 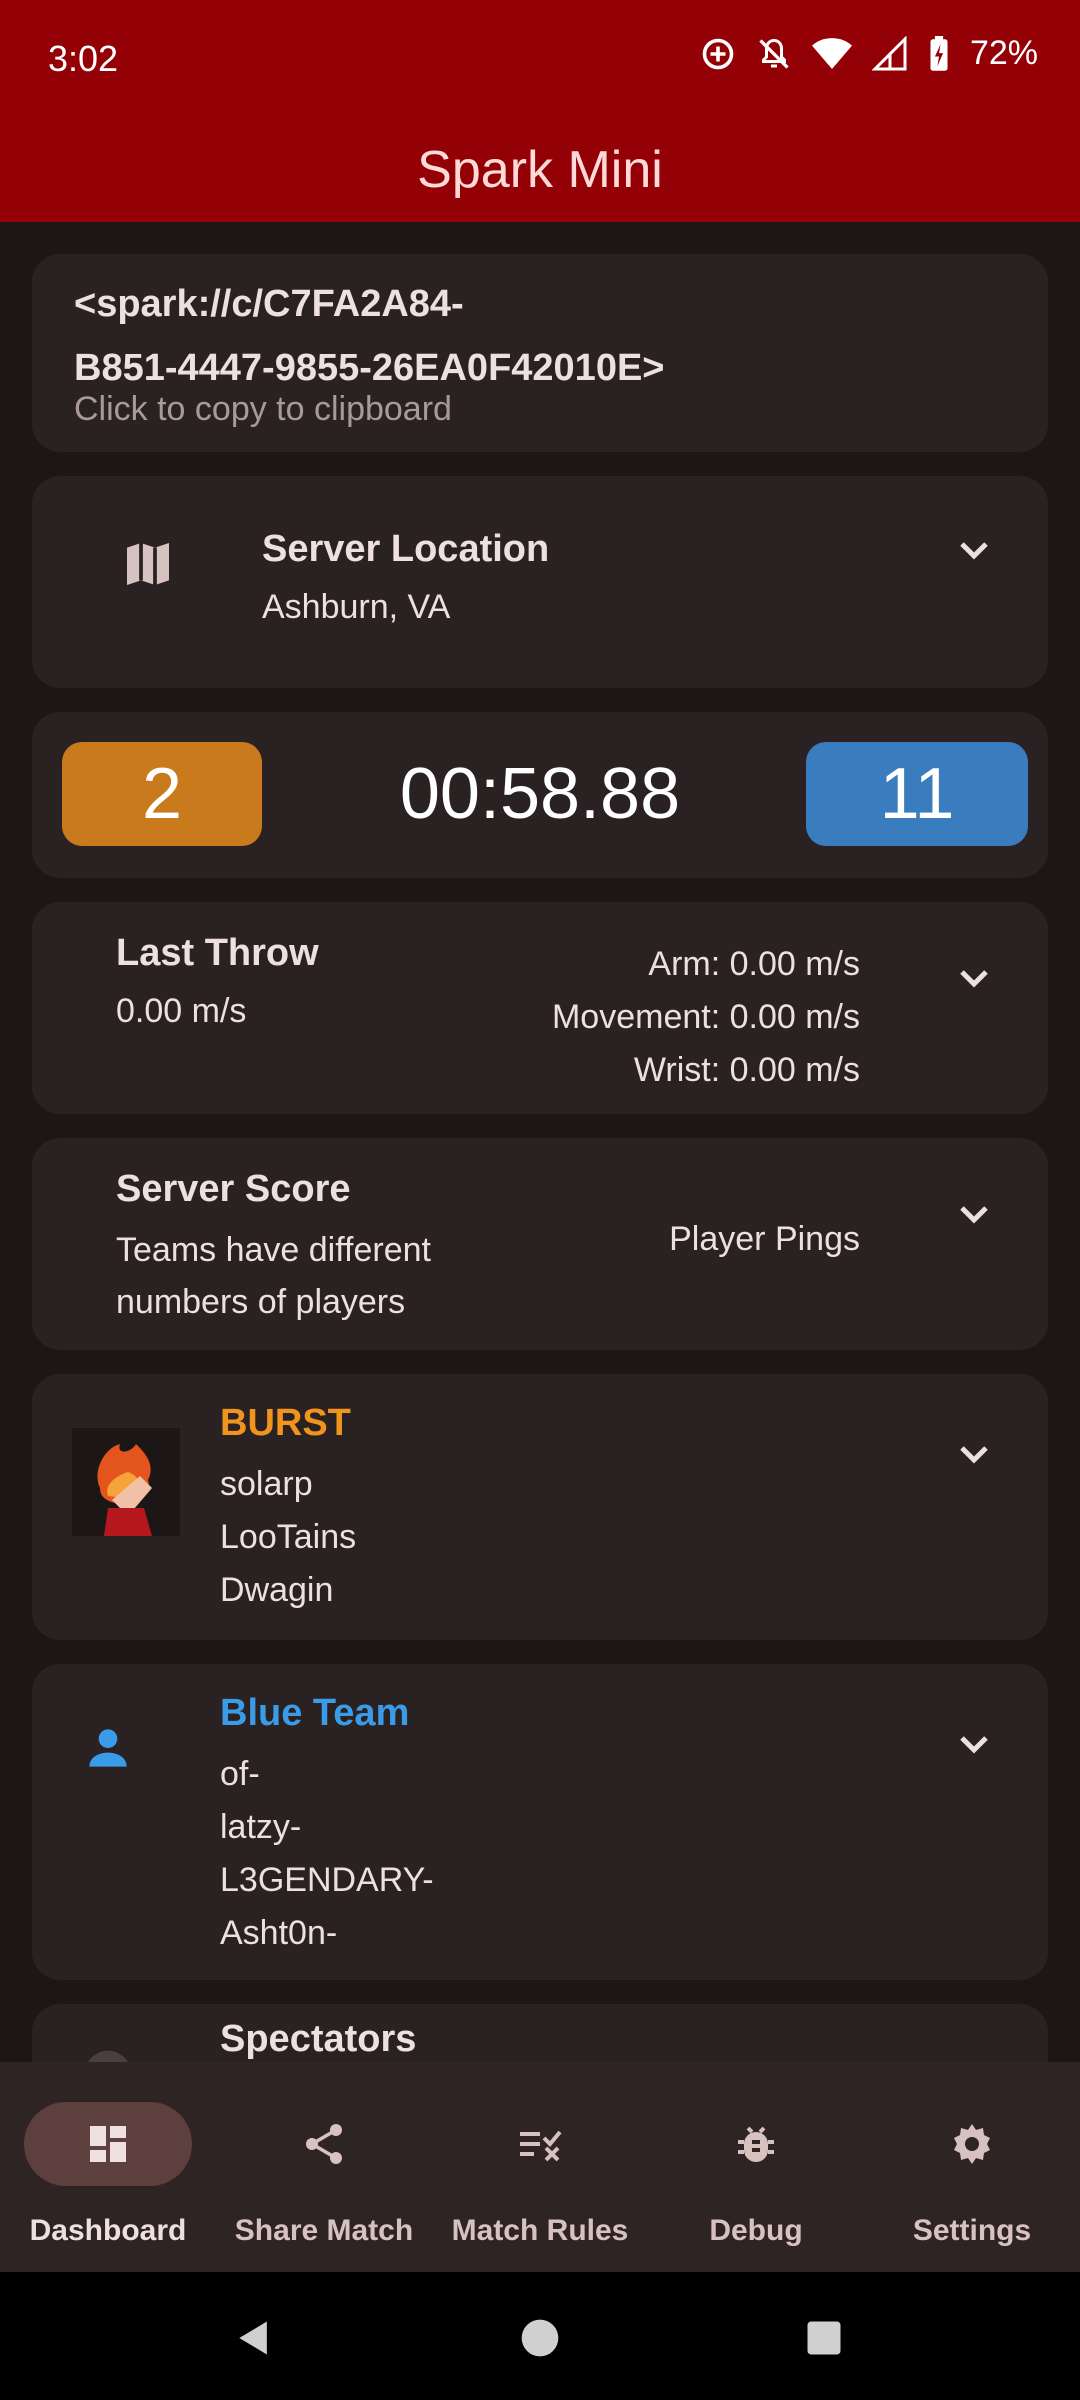 What do you see at coordinates (972, 2230) in the screenshot?
I see `nav-label: Settings` at bounding box center [972, 2230].